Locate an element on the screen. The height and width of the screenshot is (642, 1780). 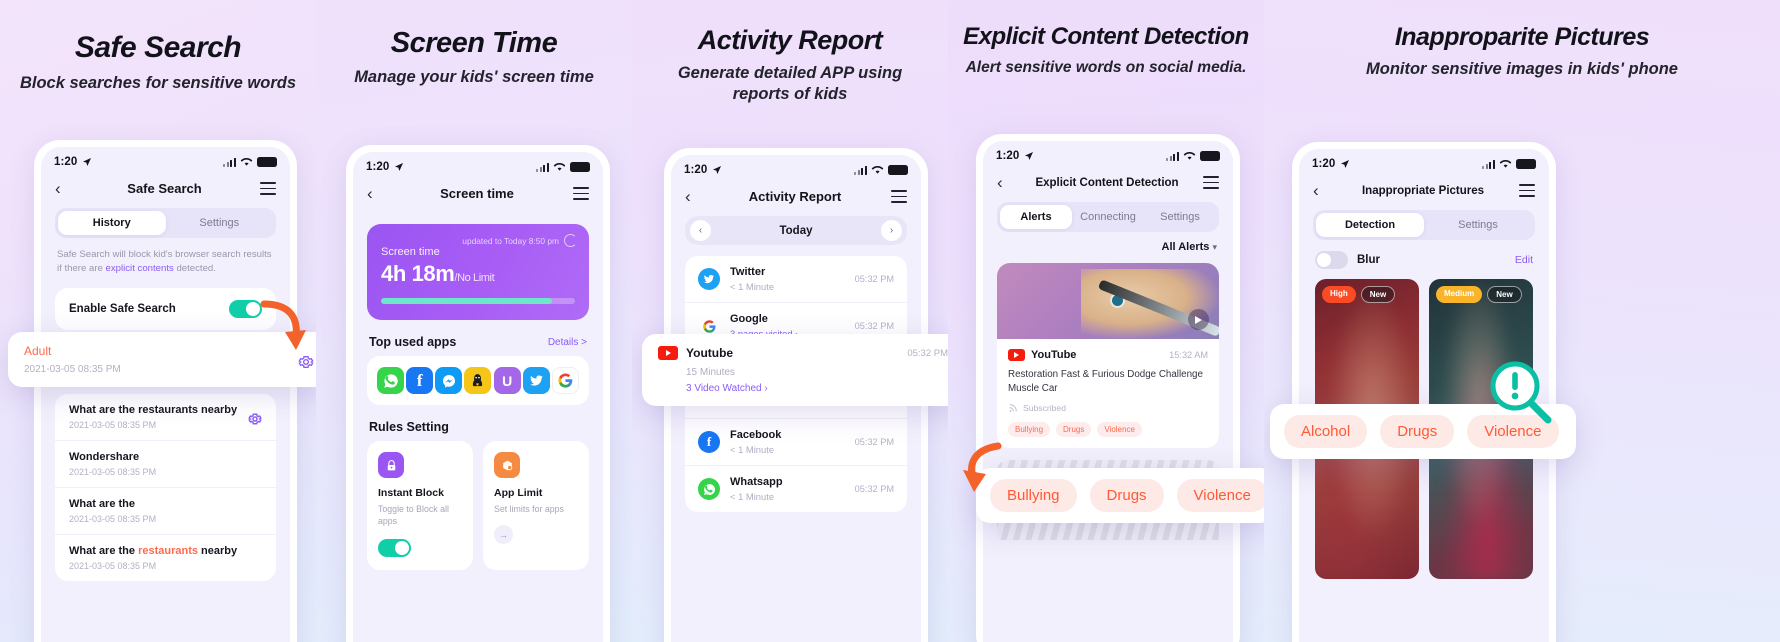
nav-title: Screen time is located at coordinates (477, 193).